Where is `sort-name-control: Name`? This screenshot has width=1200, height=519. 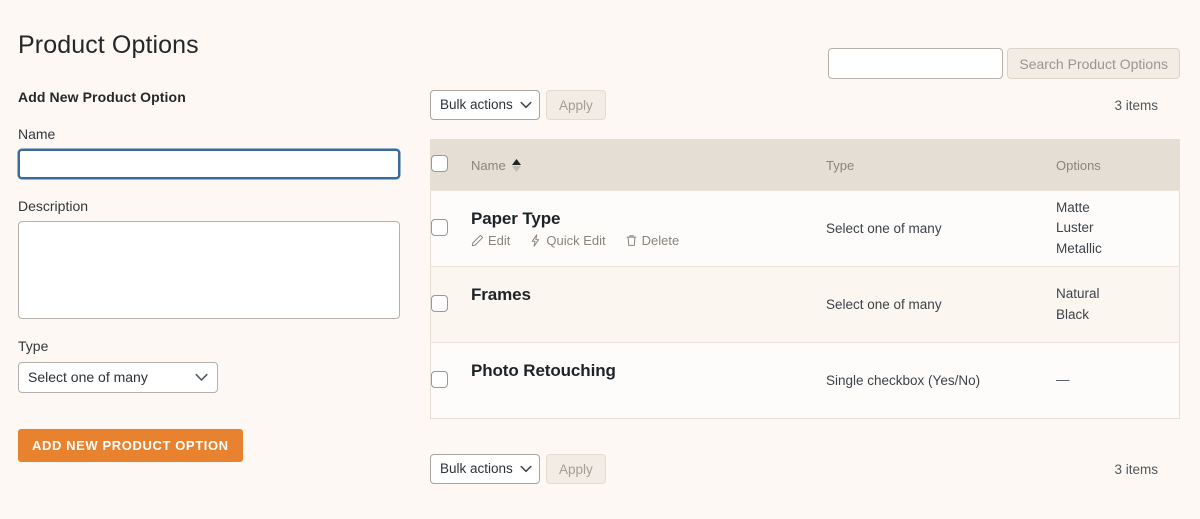
sort-name-control: Name is located at coordinates (496, 165).